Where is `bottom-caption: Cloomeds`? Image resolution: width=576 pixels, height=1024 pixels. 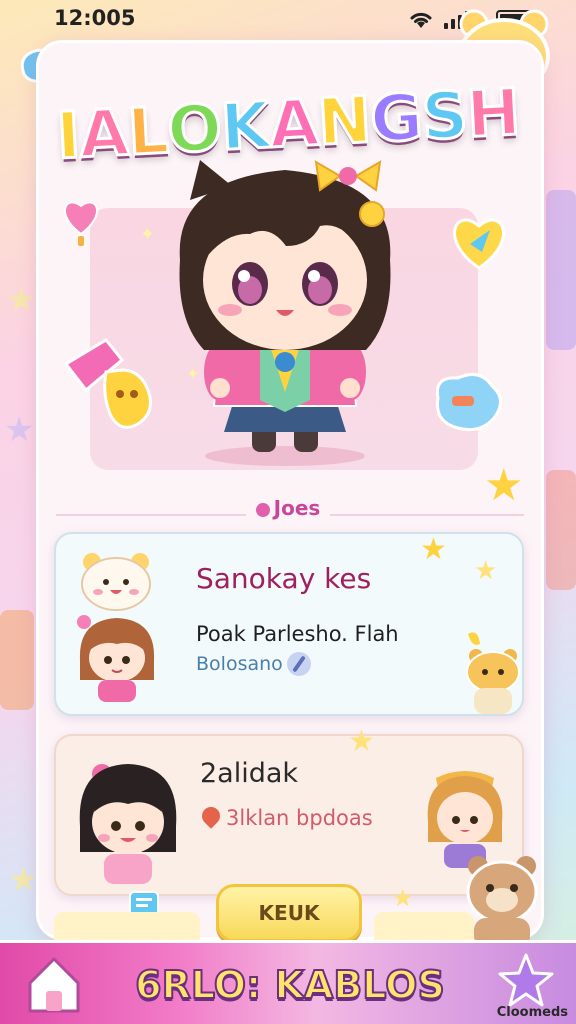
bottom-caption: Cloomeds is located at coordinates (532, 1012).